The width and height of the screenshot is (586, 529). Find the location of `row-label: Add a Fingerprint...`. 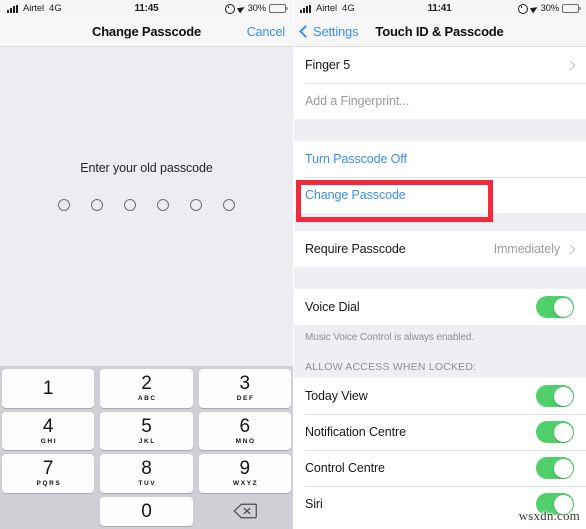

row-label: Add a Fingerprint... is located at coordinates (357, 101).